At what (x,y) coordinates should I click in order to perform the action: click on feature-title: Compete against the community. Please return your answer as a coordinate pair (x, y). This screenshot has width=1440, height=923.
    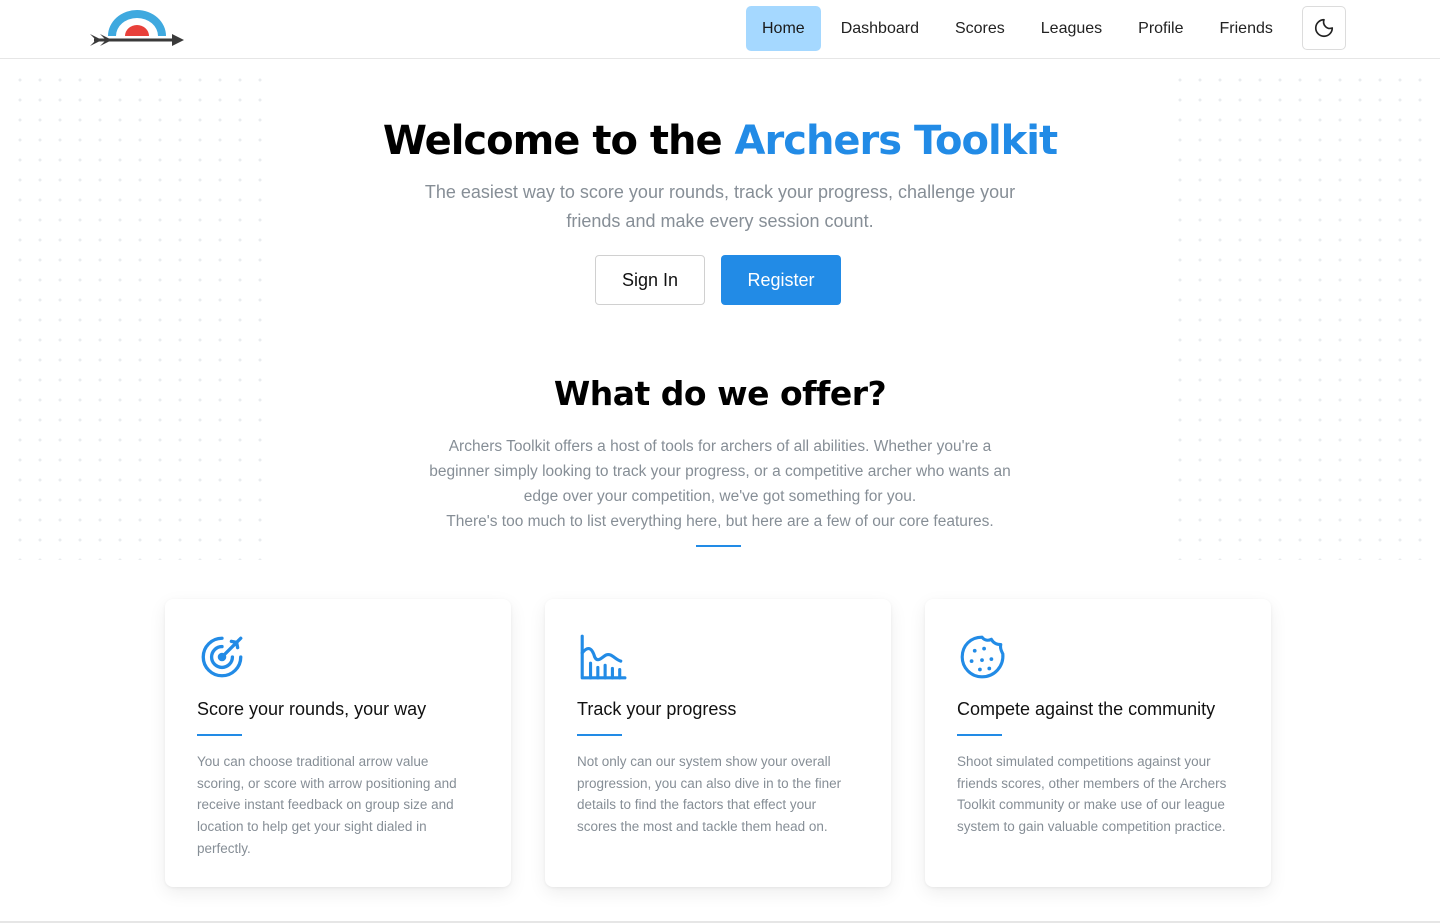
    Looking at the image, I should click on (1086, 709).